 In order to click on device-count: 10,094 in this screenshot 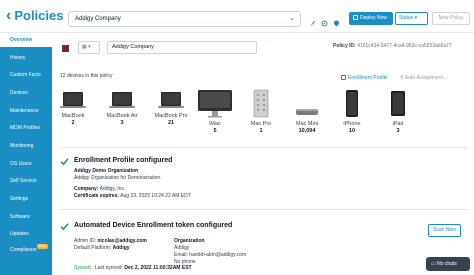, I will do `click(307, 131)`.